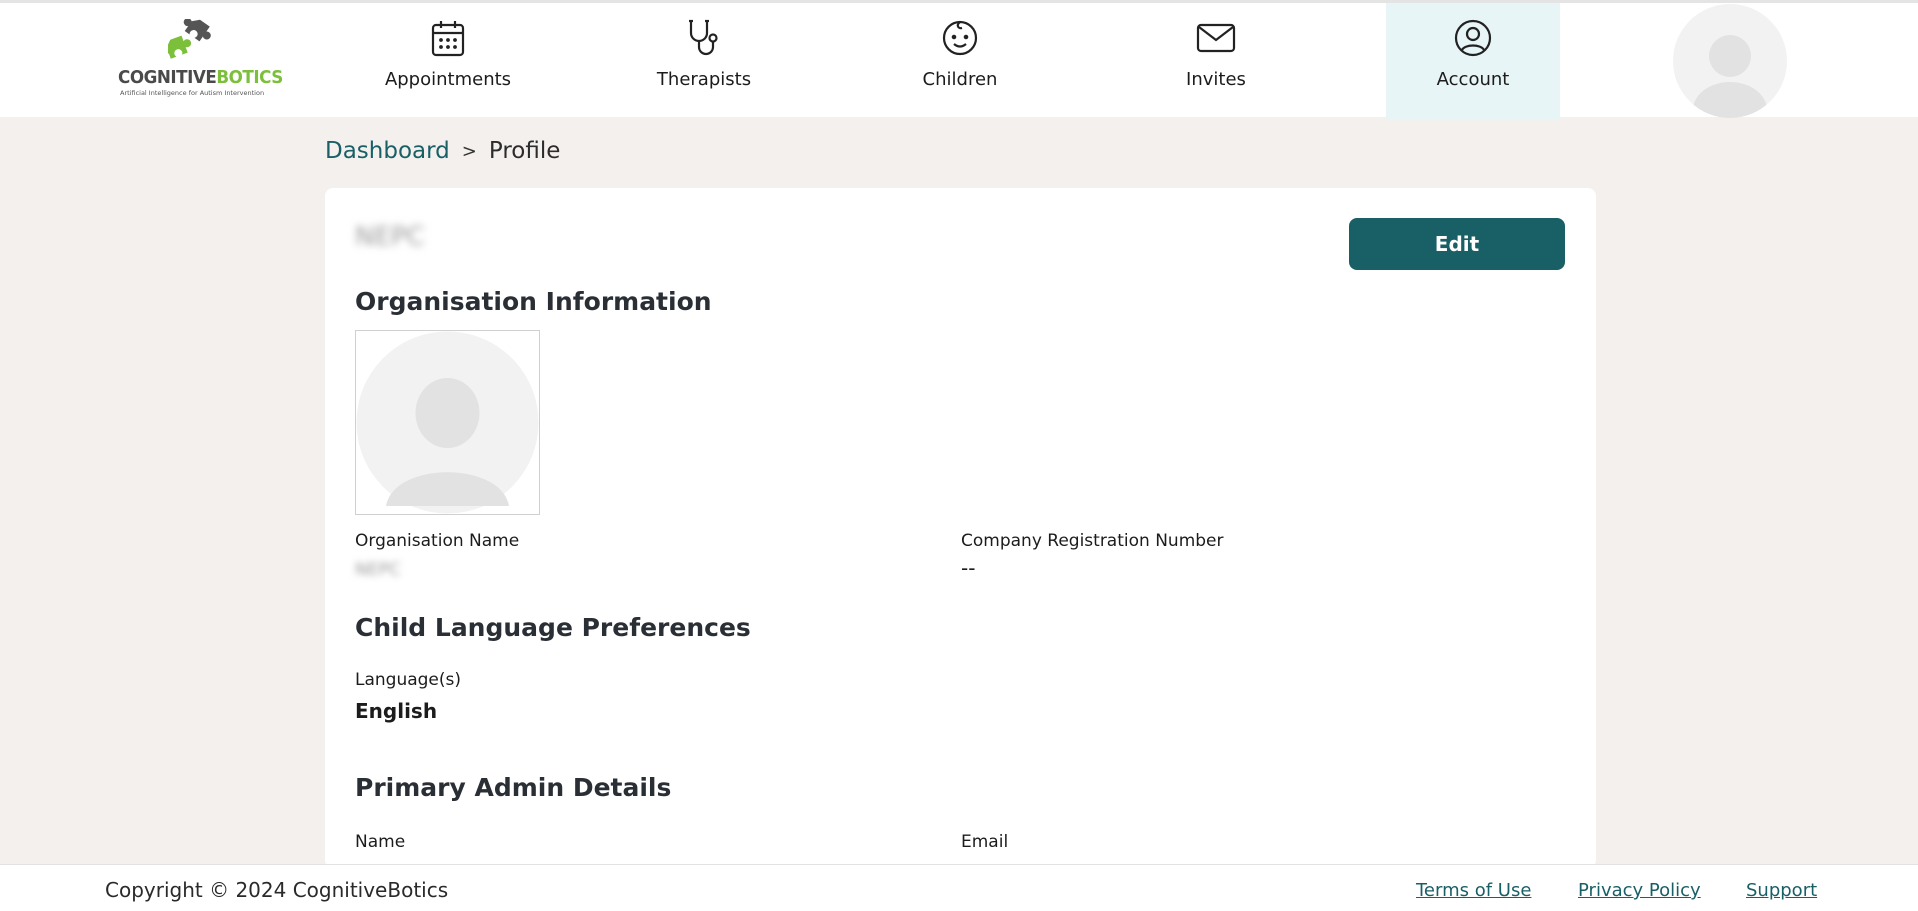 This screenshot has width=1918, height=911. Describe the element at coordinates (960, 79) in the screenshot. I see `nav-label: Children` at that location.